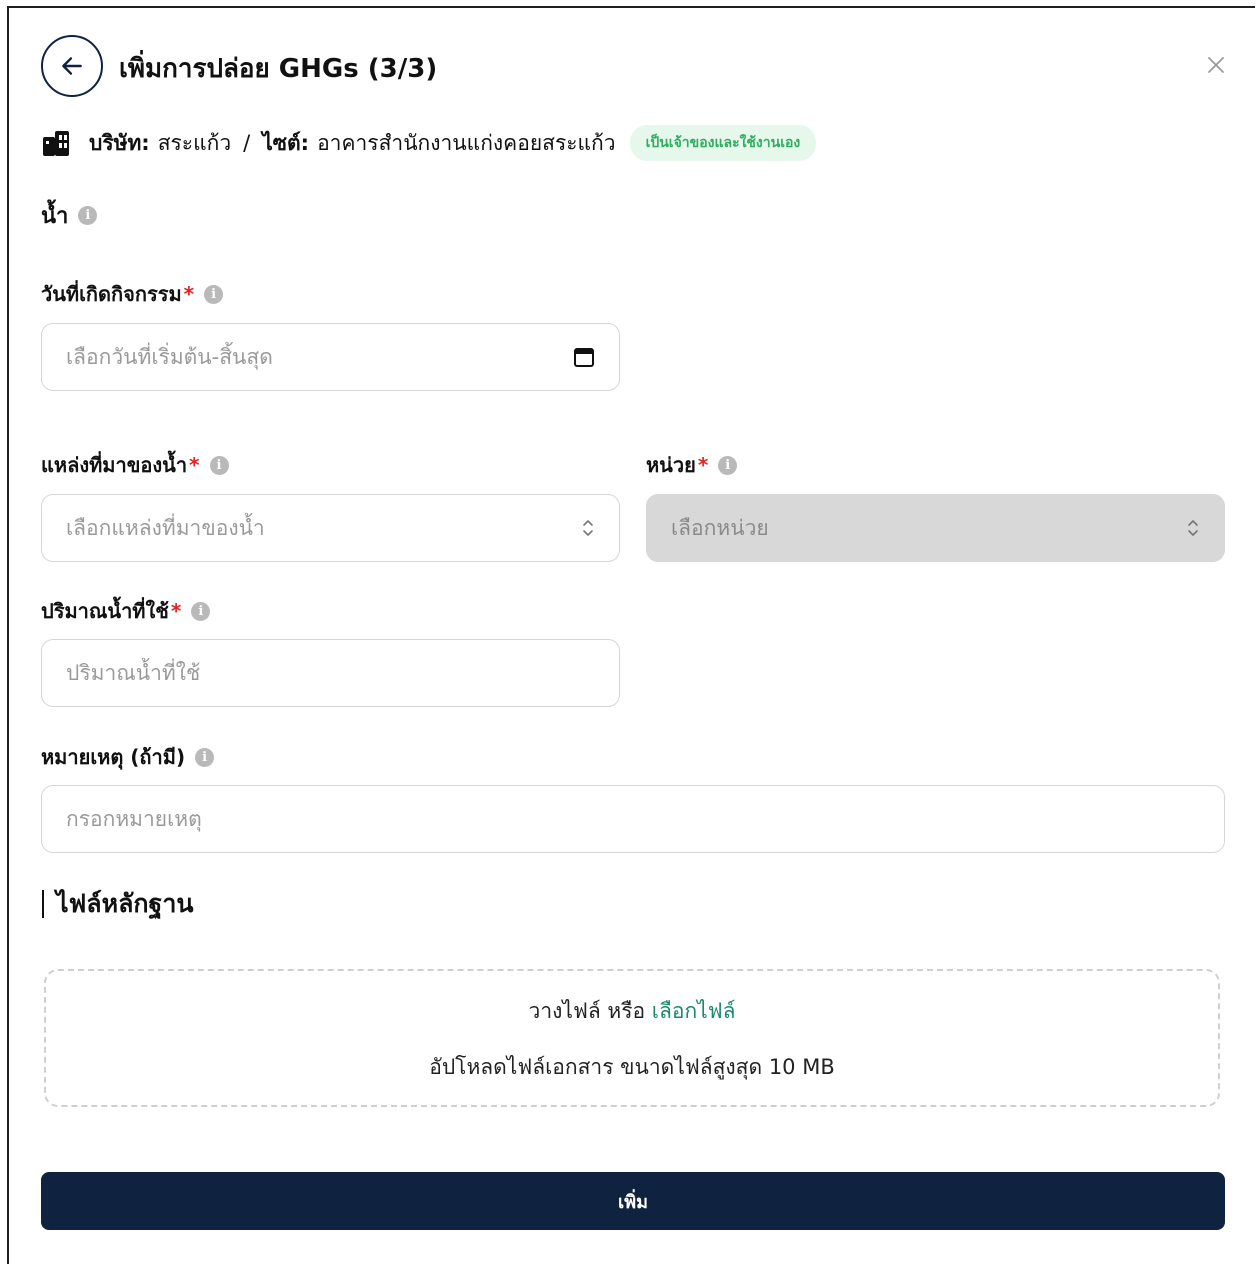 This screenshot has width=1257, height=1266. I want to click on dropzone-instruction: วางไฟล์ หรือ เลือกไฟล์, so click(632, 1011).